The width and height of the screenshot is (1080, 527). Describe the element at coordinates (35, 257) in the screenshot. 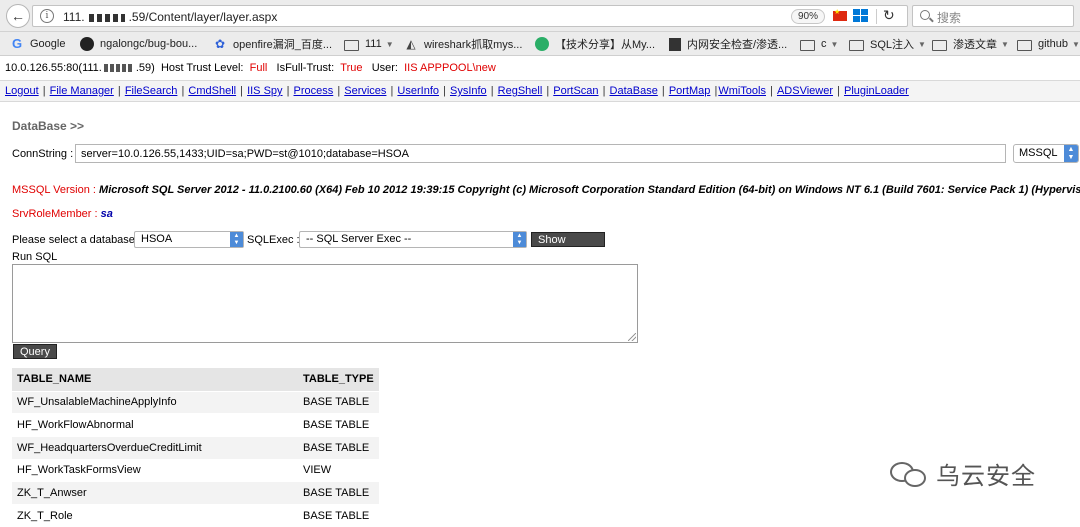

I see `run-sql-label: Run SQL` at that location.